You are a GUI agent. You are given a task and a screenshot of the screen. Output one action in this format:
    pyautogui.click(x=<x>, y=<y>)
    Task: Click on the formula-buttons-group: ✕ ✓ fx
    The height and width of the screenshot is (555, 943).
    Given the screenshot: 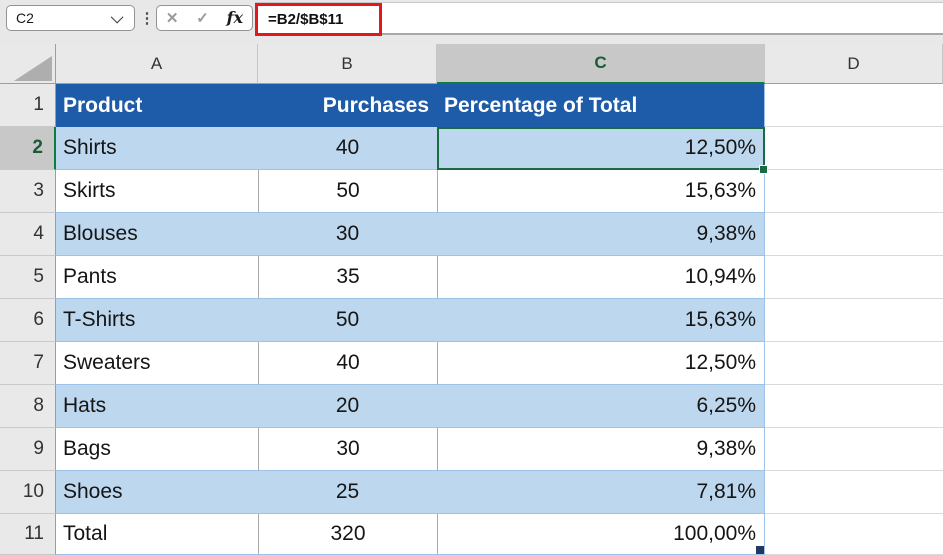 What is the action you would take?
    pyautogui.click(x=204, y=18)
    